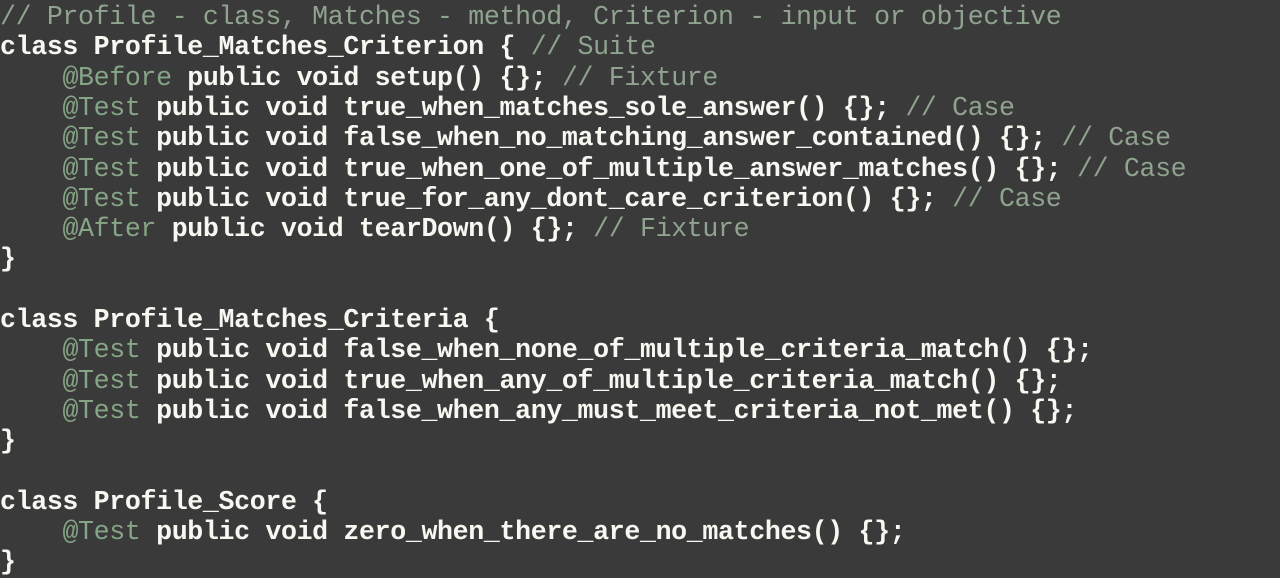 This screenshot has height=578, width=1280. I want to click on code-text: class Profile_Matches_Criterion {, so click(265, 47).